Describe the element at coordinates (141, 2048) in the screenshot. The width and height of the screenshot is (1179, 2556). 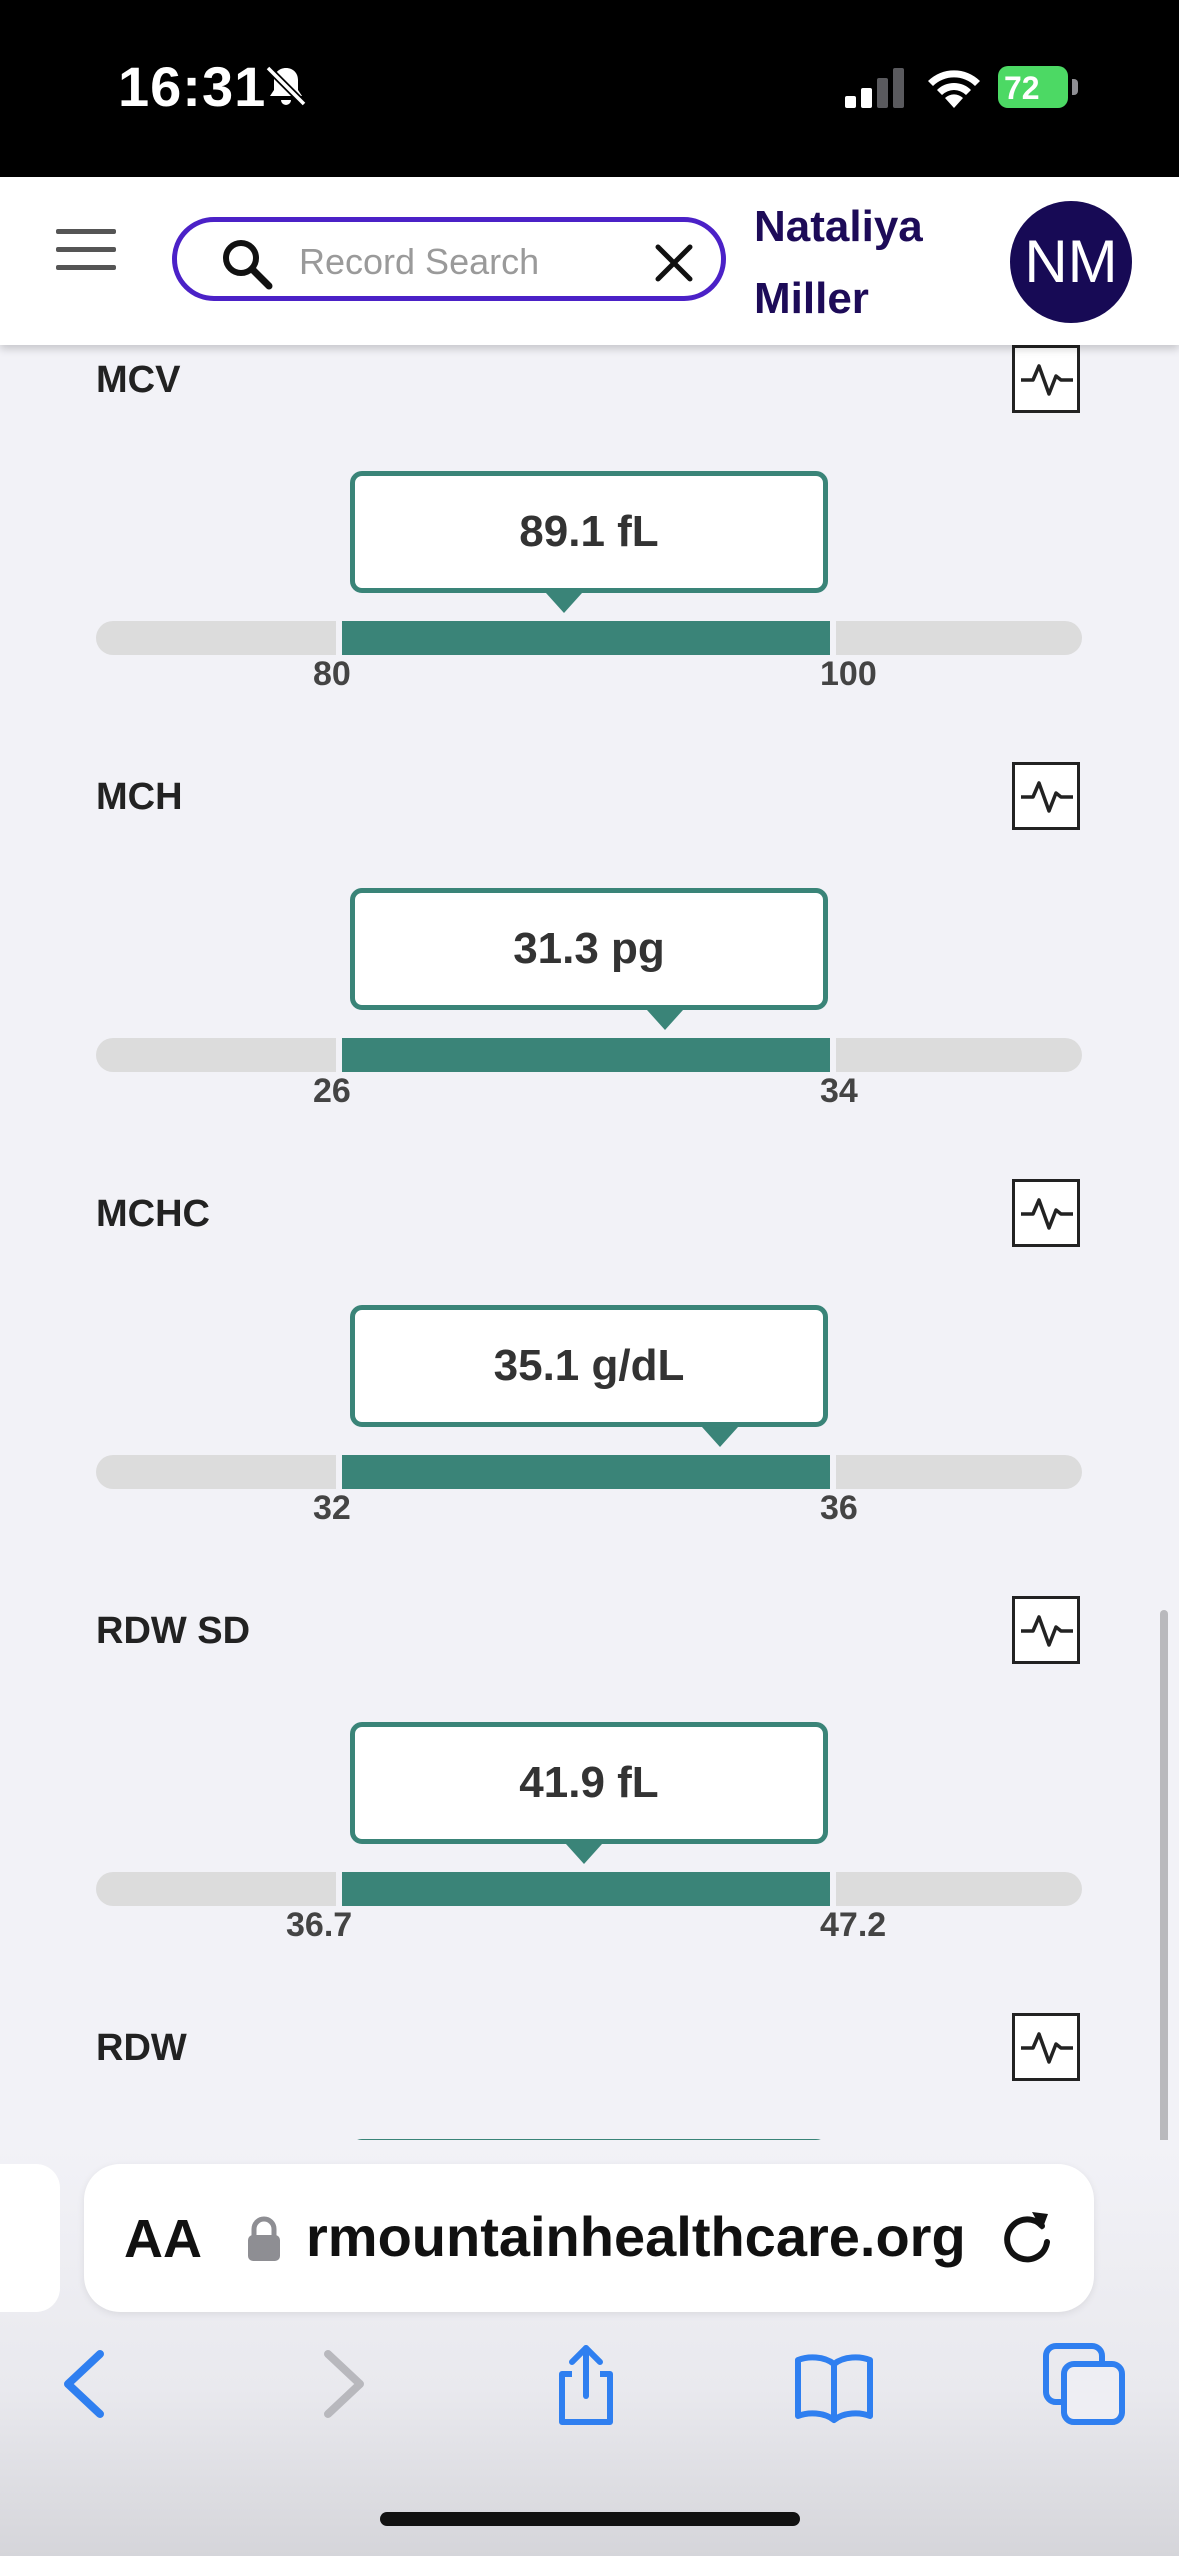
I see `result-name: RDW` at that location.